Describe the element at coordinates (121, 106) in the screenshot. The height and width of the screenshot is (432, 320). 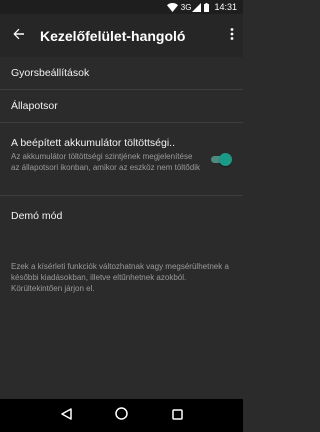
I see `setting-status-bar: Állapotsor` at that location.